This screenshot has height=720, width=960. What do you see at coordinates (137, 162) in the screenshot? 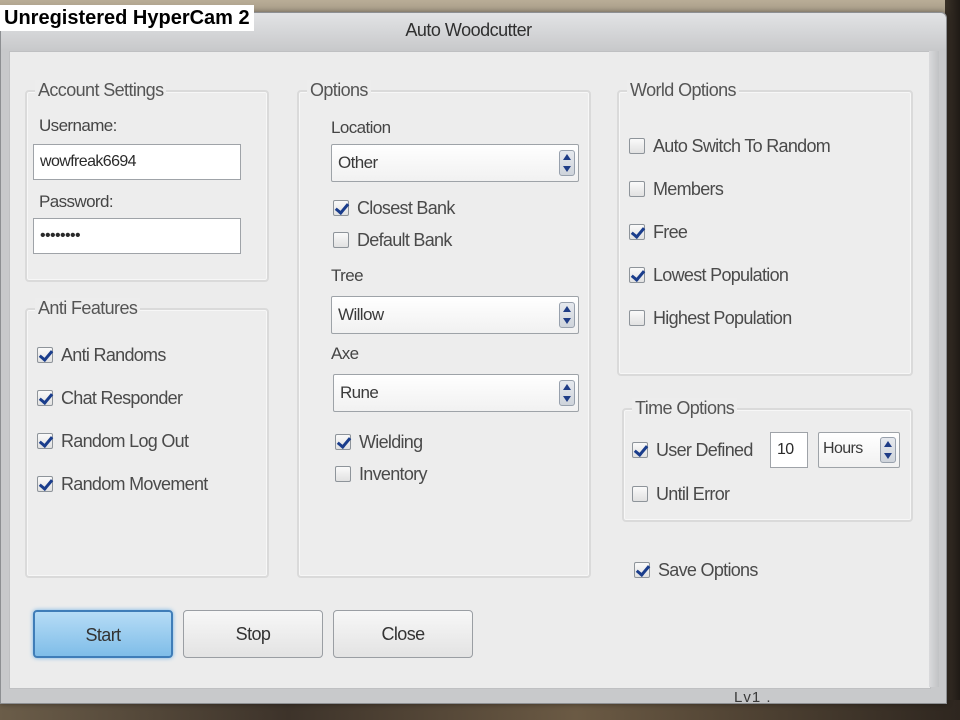
I see `username-input: wowfreak6694` at bounding box center [137, 162].